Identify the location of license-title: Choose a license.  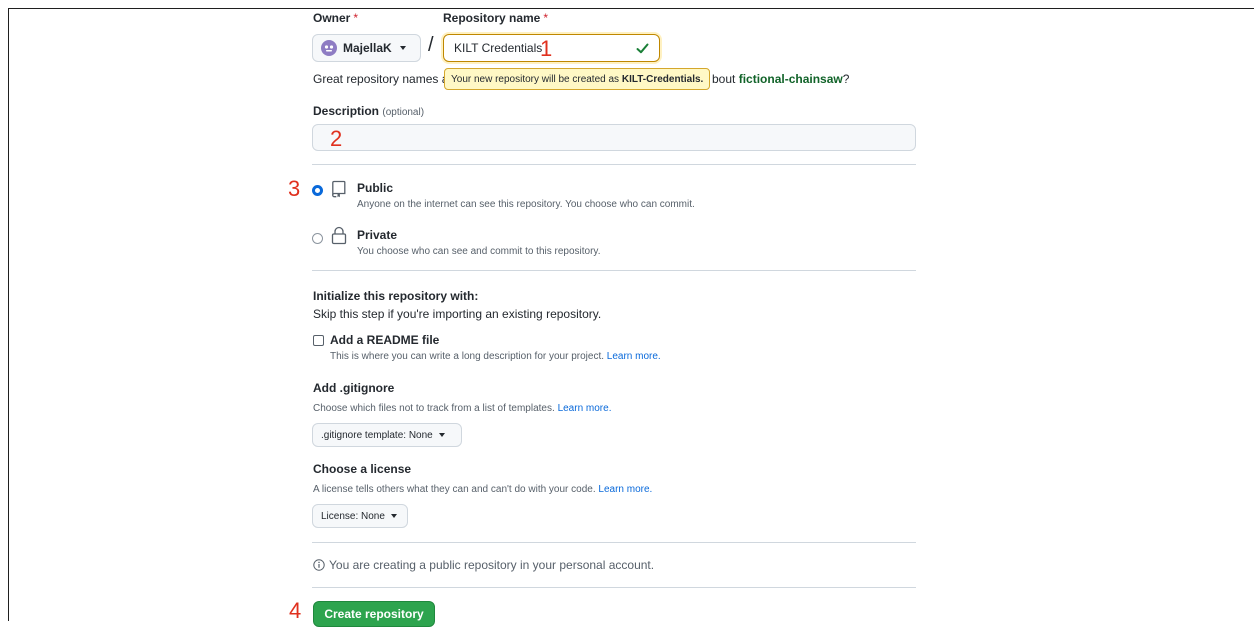
(362, 469).